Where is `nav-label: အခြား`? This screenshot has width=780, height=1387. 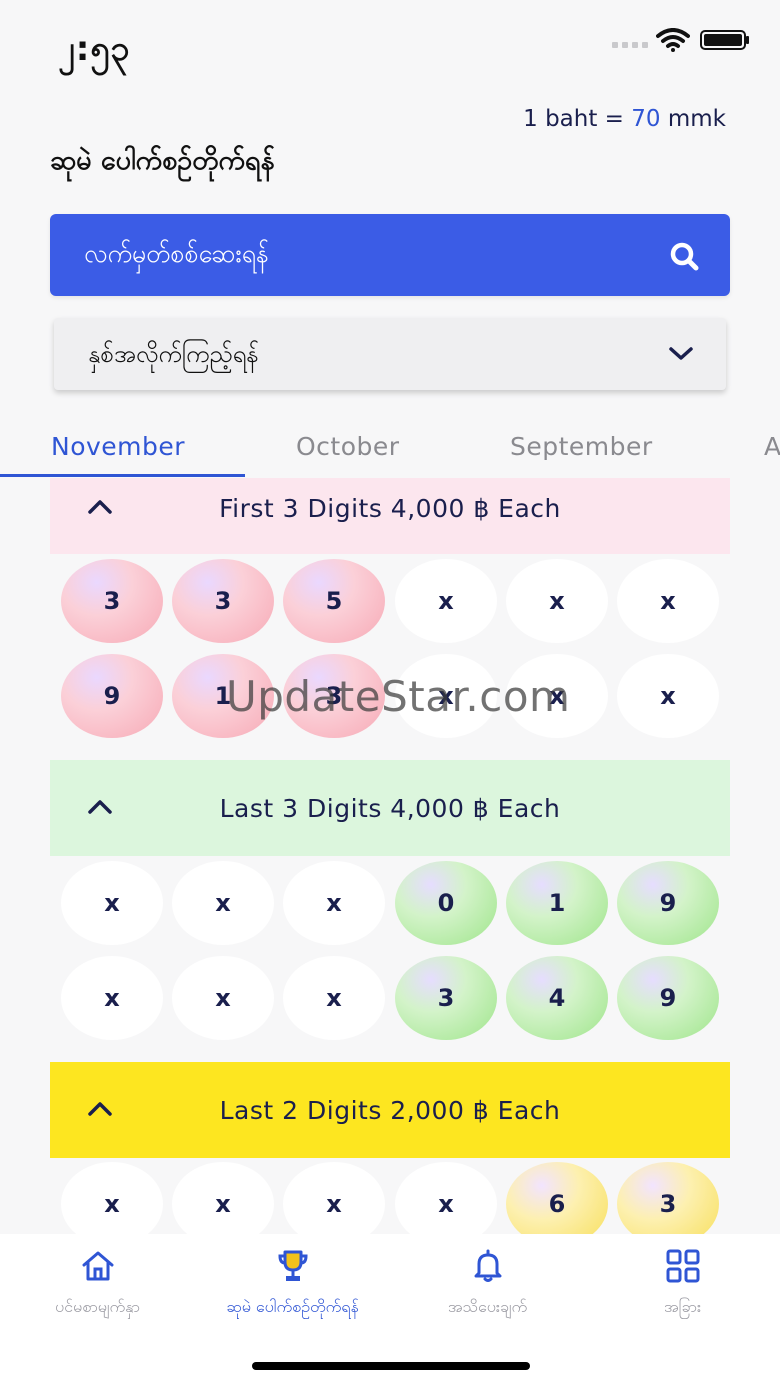
nav-label: အခြား is located at coordinates (682, 1306).